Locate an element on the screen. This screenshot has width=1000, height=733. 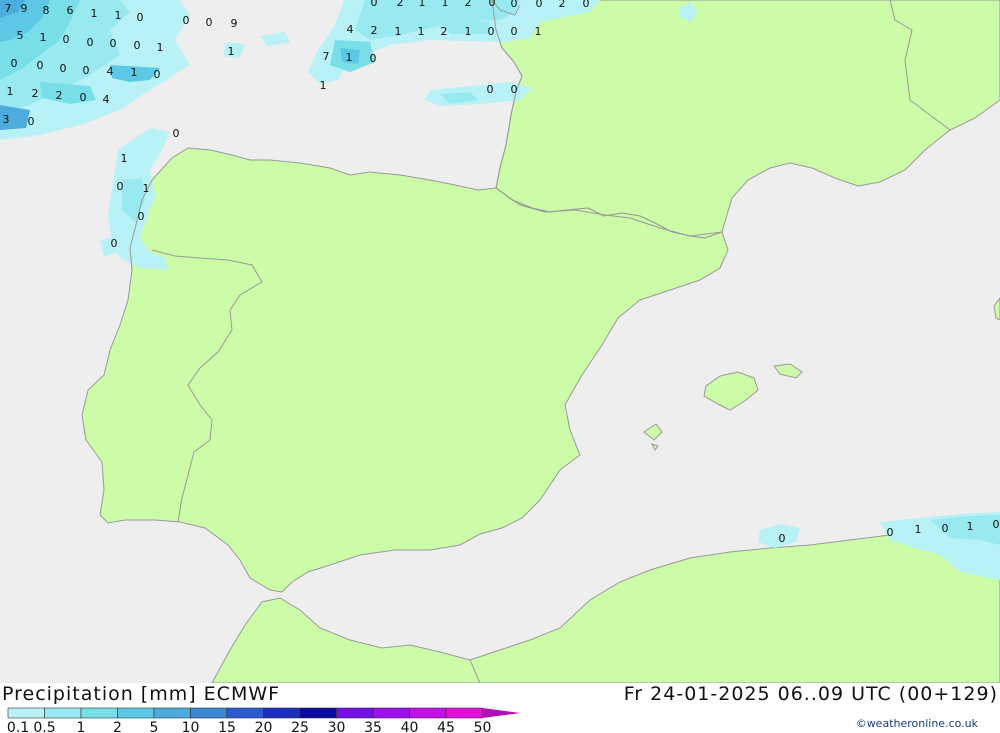
legend-label: 0.5 is located at coordinates (44, 726).